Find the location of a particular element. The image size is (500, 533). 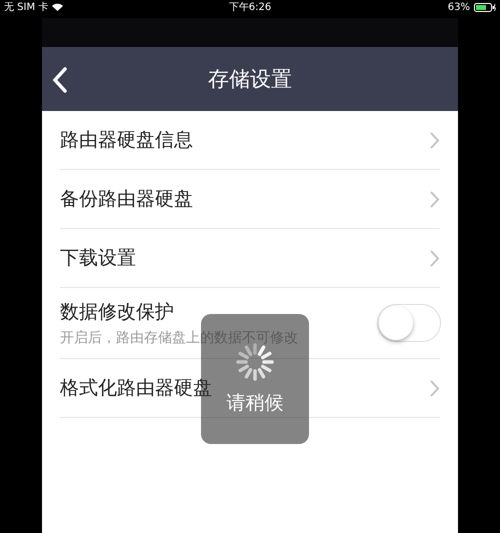

wifi-icon is located at coordinates (58, 7).